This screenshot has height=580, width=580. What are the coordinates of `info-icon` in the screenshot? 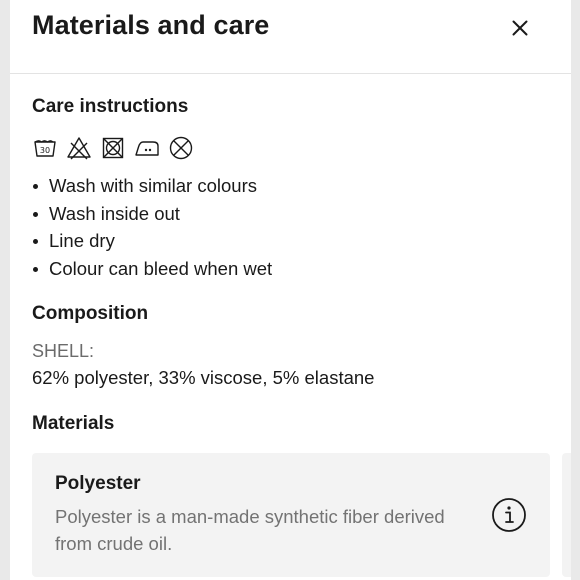 It's located at (509, 515).